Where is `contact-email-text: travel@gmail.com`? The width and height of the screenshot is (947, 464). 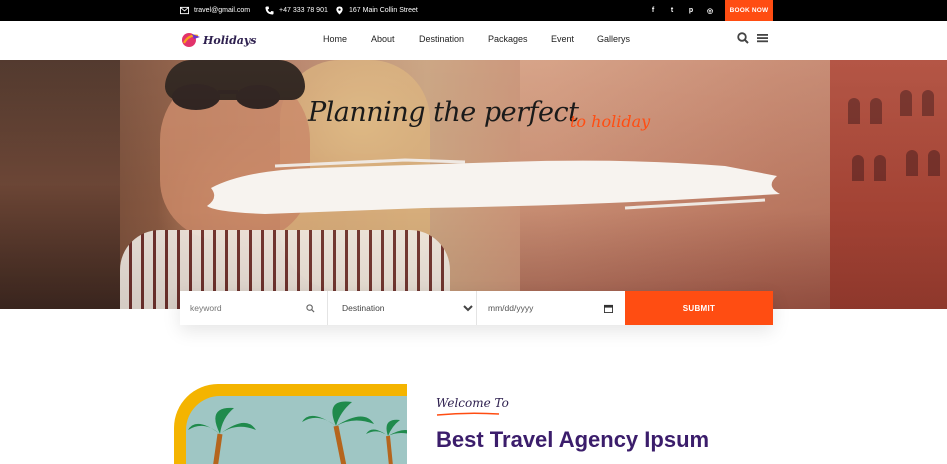 contact-email-text: travel@gmail.com is located at coordinates (222, 10).